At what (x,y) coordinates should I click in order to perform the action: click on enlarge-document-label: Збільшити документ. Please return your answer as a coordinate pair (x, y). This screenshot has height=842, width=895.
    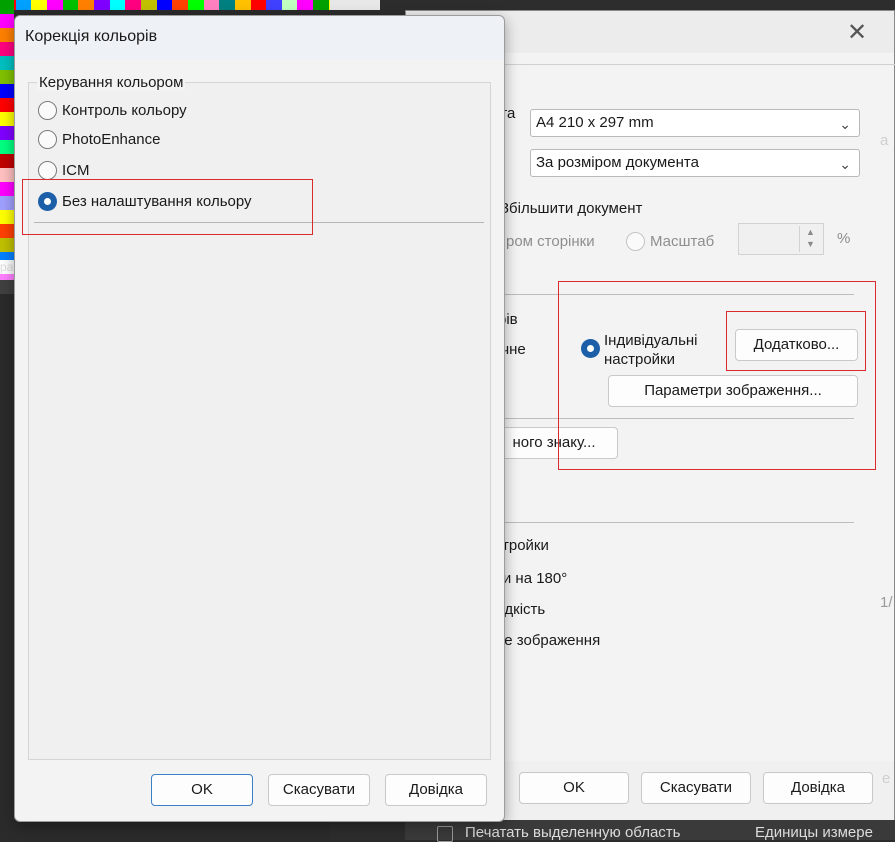
    Looking at the image, I should click on (571, 208).